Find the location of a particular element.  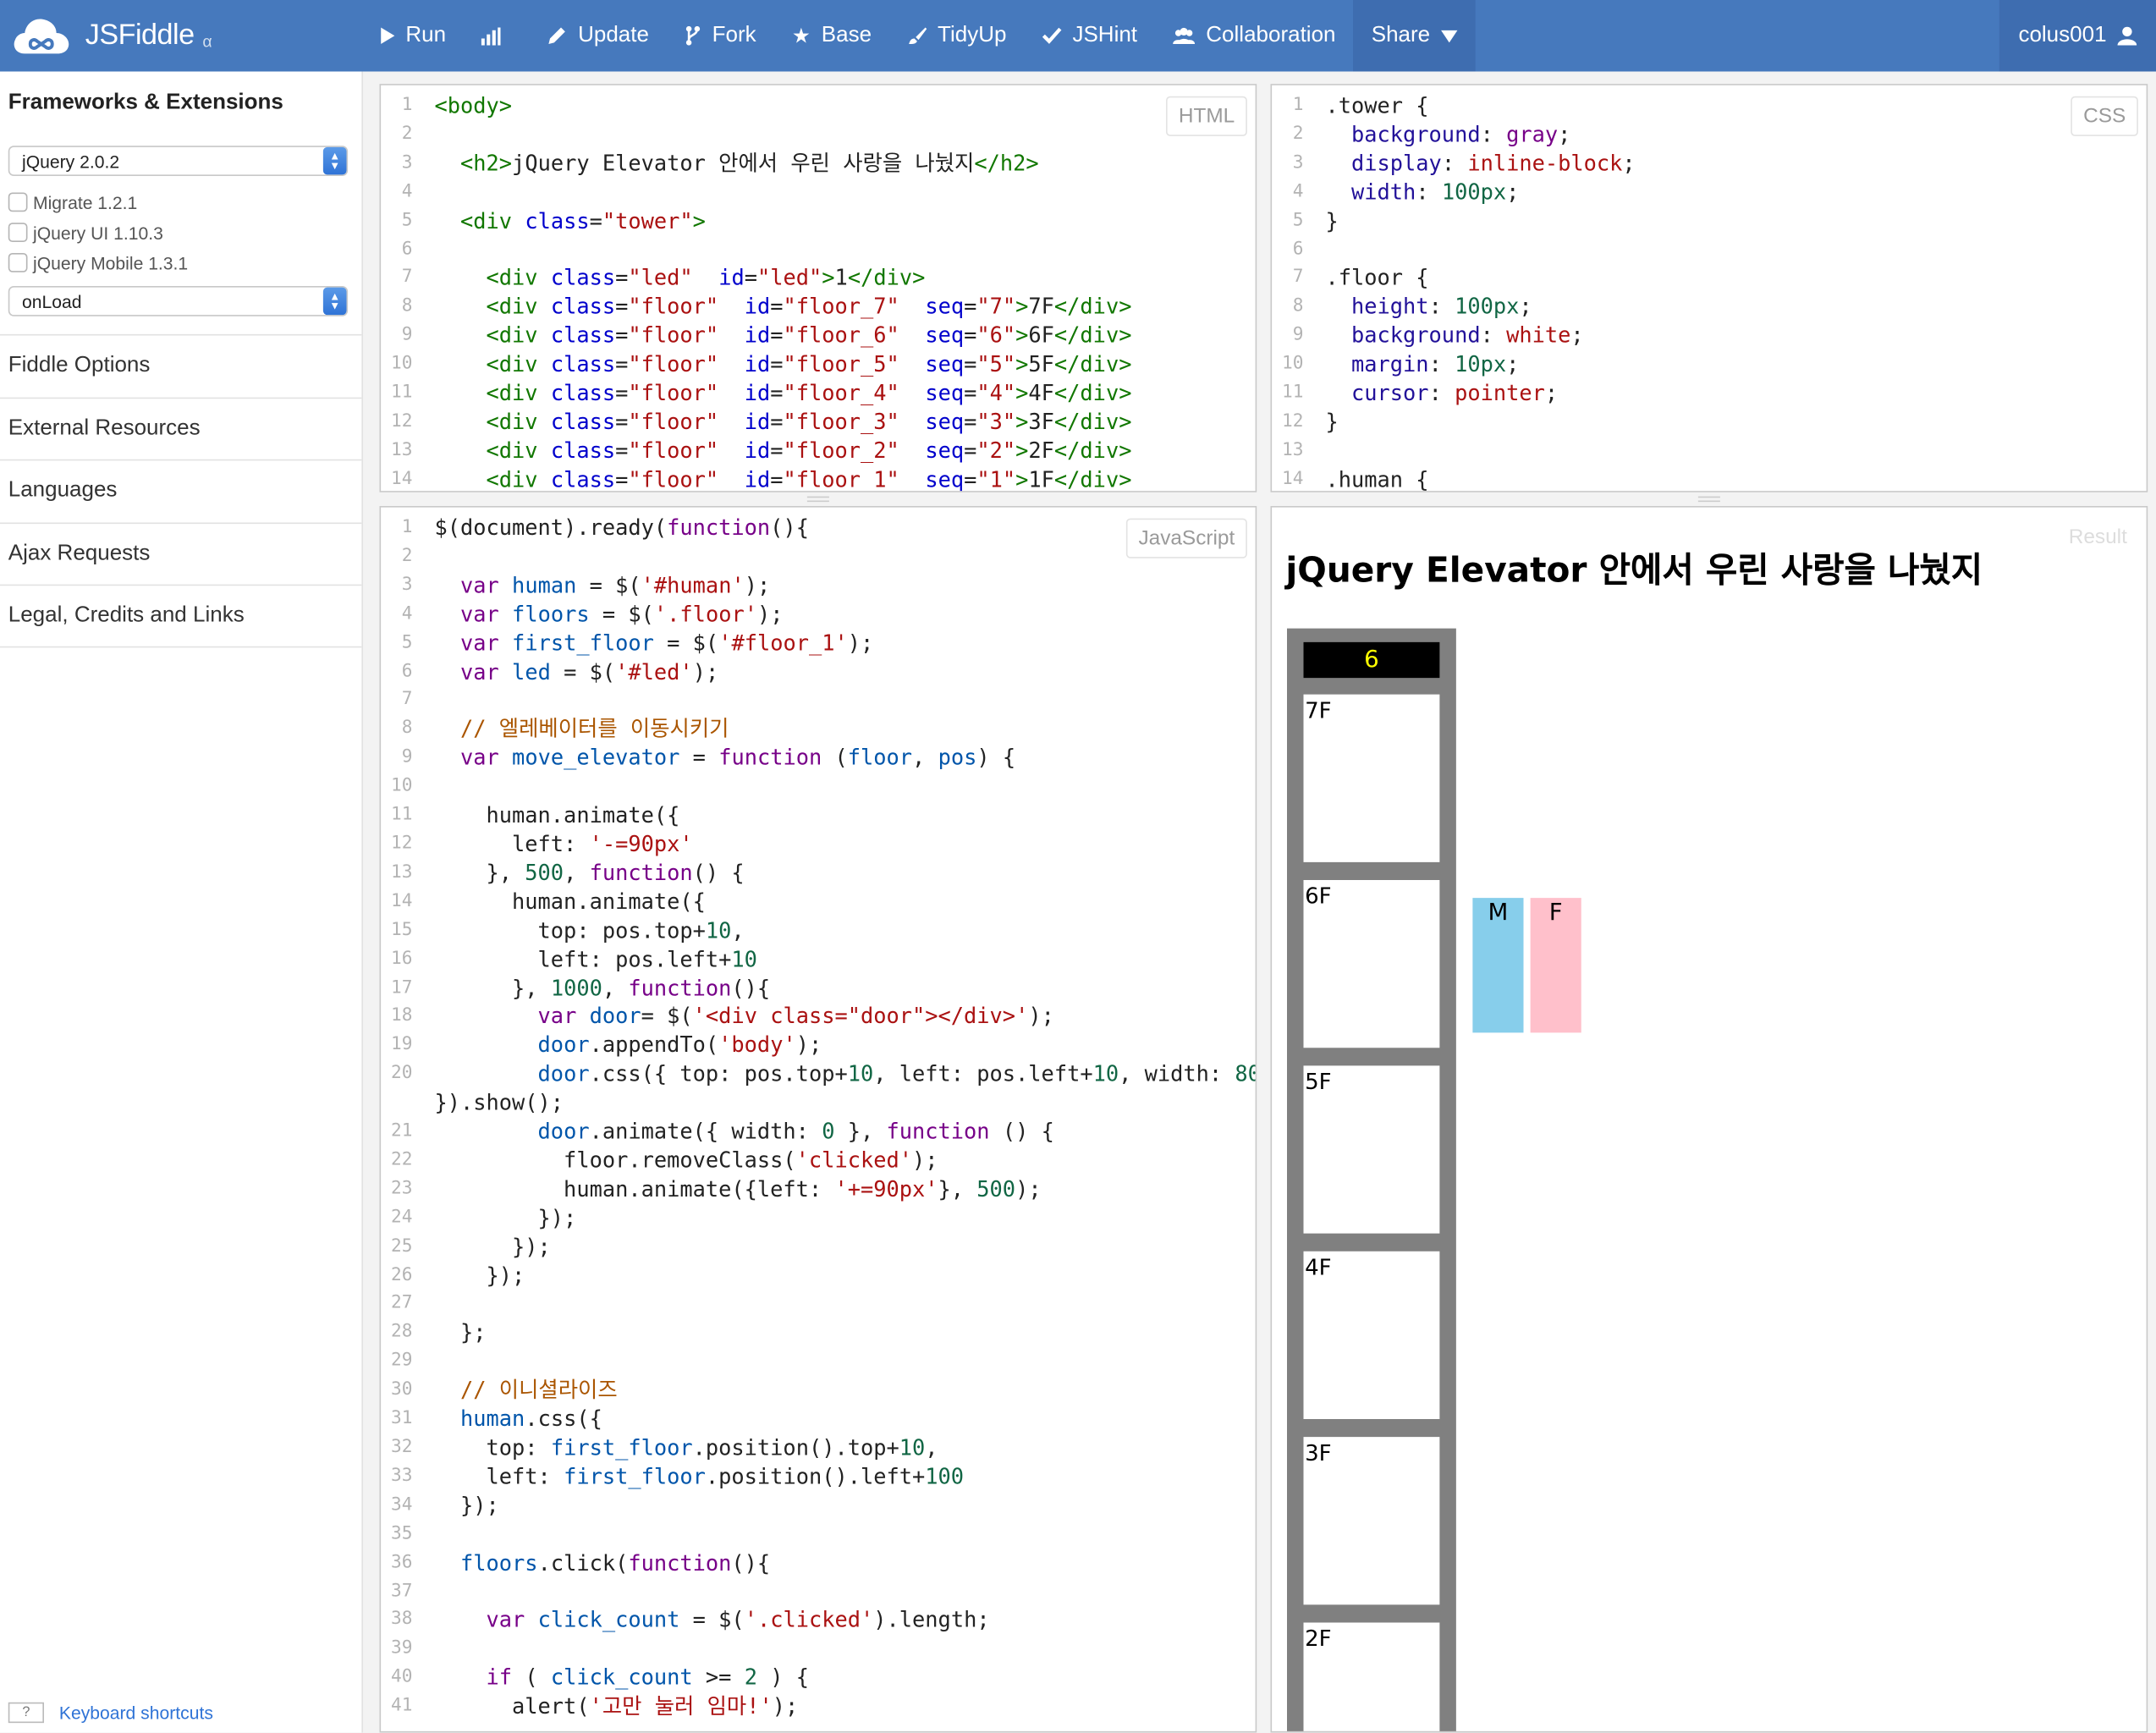

extension-migrate: Migrate 1.2.1 is located at coordinates (185, 202).